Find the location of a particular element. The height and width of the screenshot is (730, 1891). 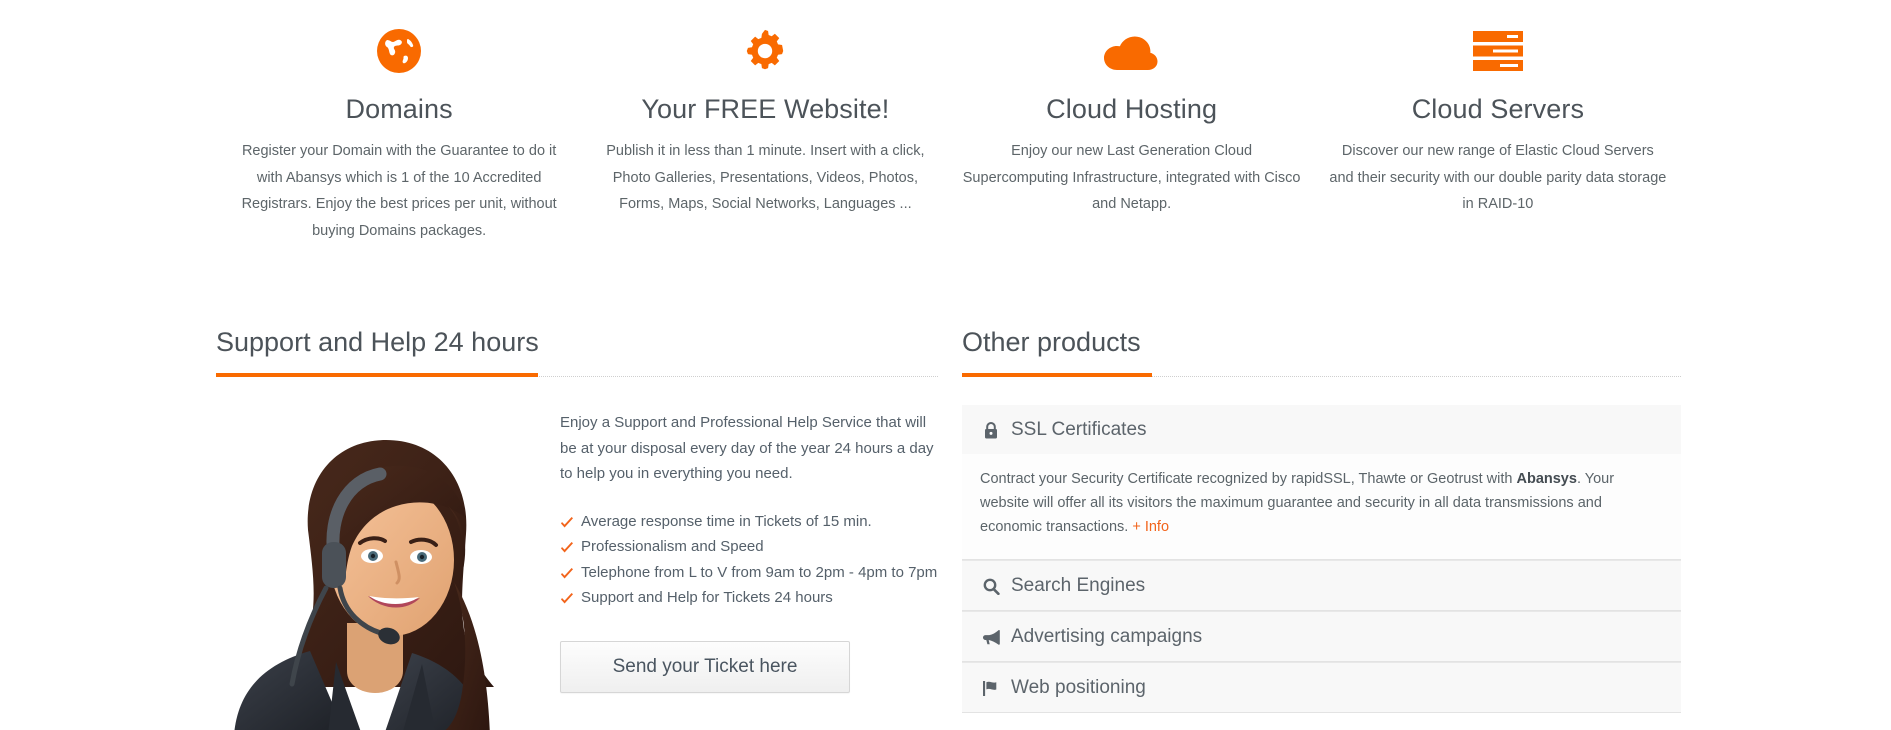

accordion-item-search-engines: Search Engines is located at coordinates (1321, 585).